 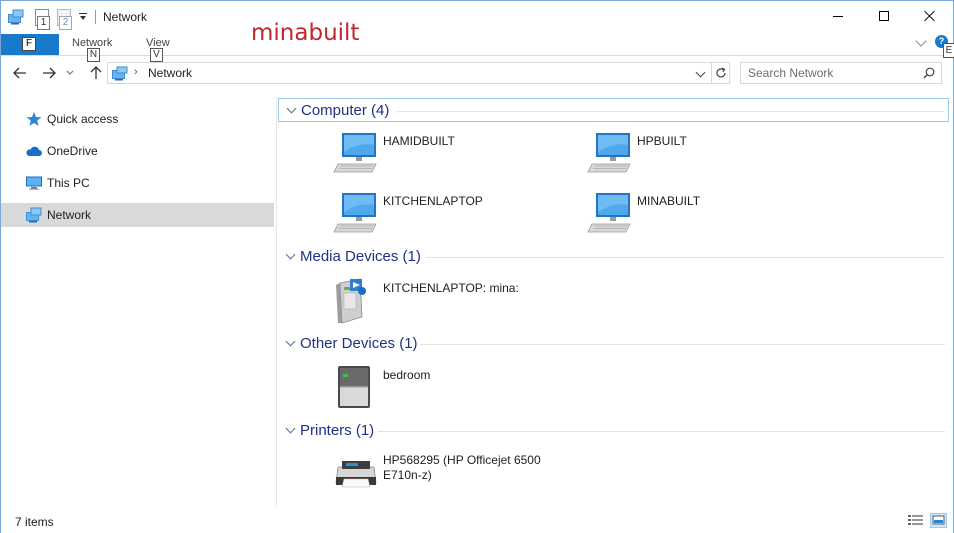 What do you see at coordinates (706, 158) in the screenshot?
I see `list-item-hpbuilt: HPBUILT` at bounding box center [706, 158].